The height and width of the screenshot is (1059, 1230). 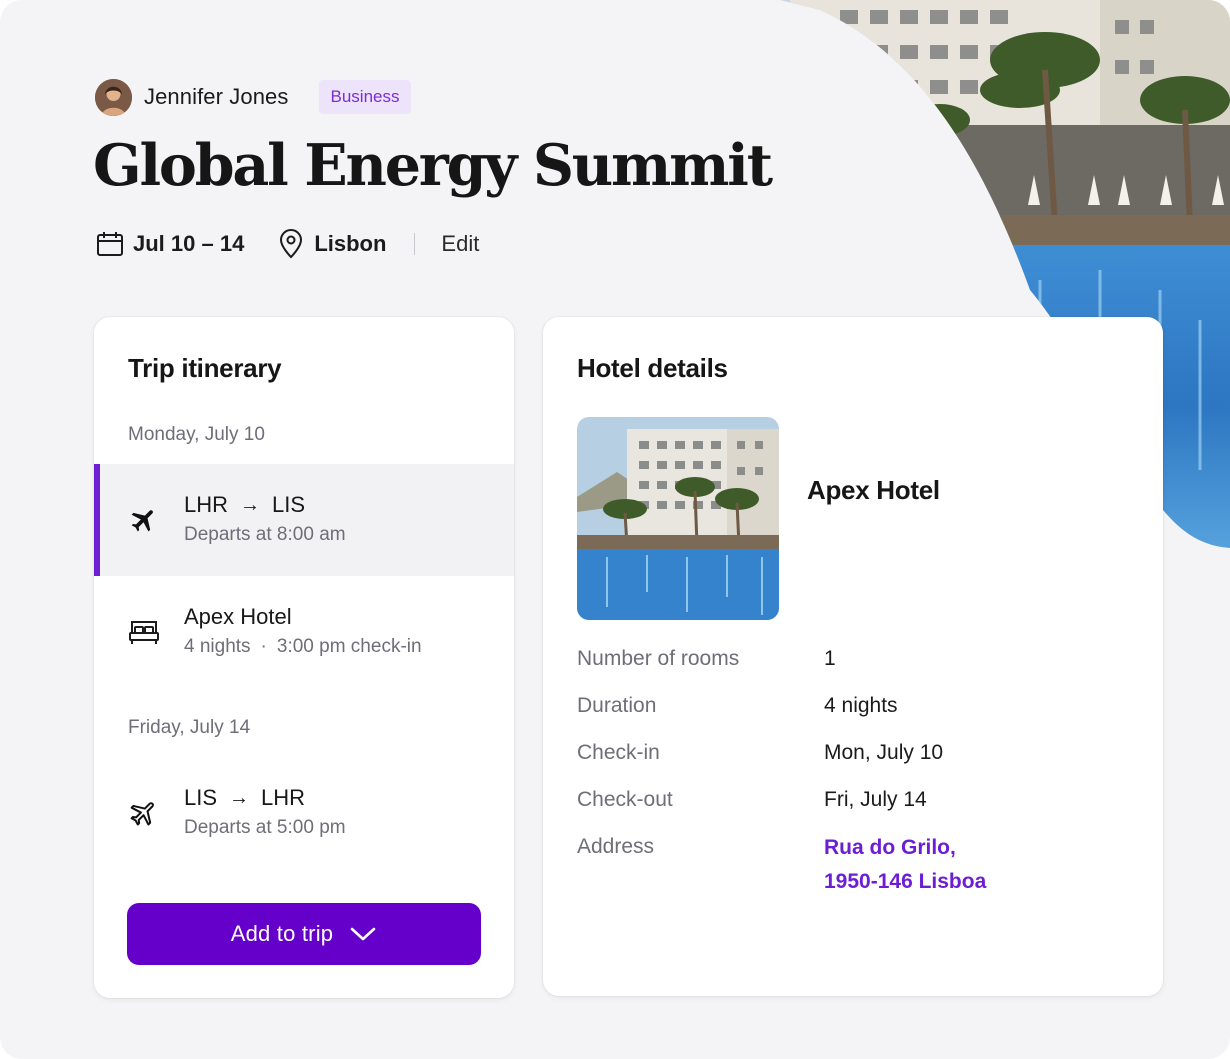 I want to click on detail-label-checkout: Check-out, so click(x=625, y=799).